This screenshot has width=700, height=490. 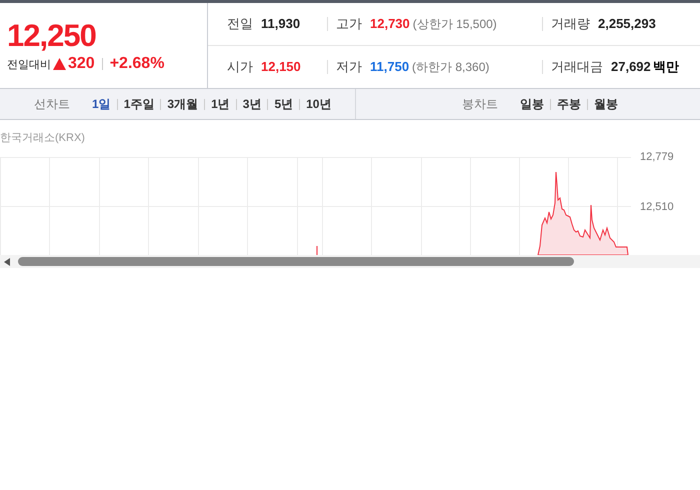 What do you see at coordinates (665, 67) in the screenshot?
I see `unit-label: 백만` at bounding box center [665, 67].